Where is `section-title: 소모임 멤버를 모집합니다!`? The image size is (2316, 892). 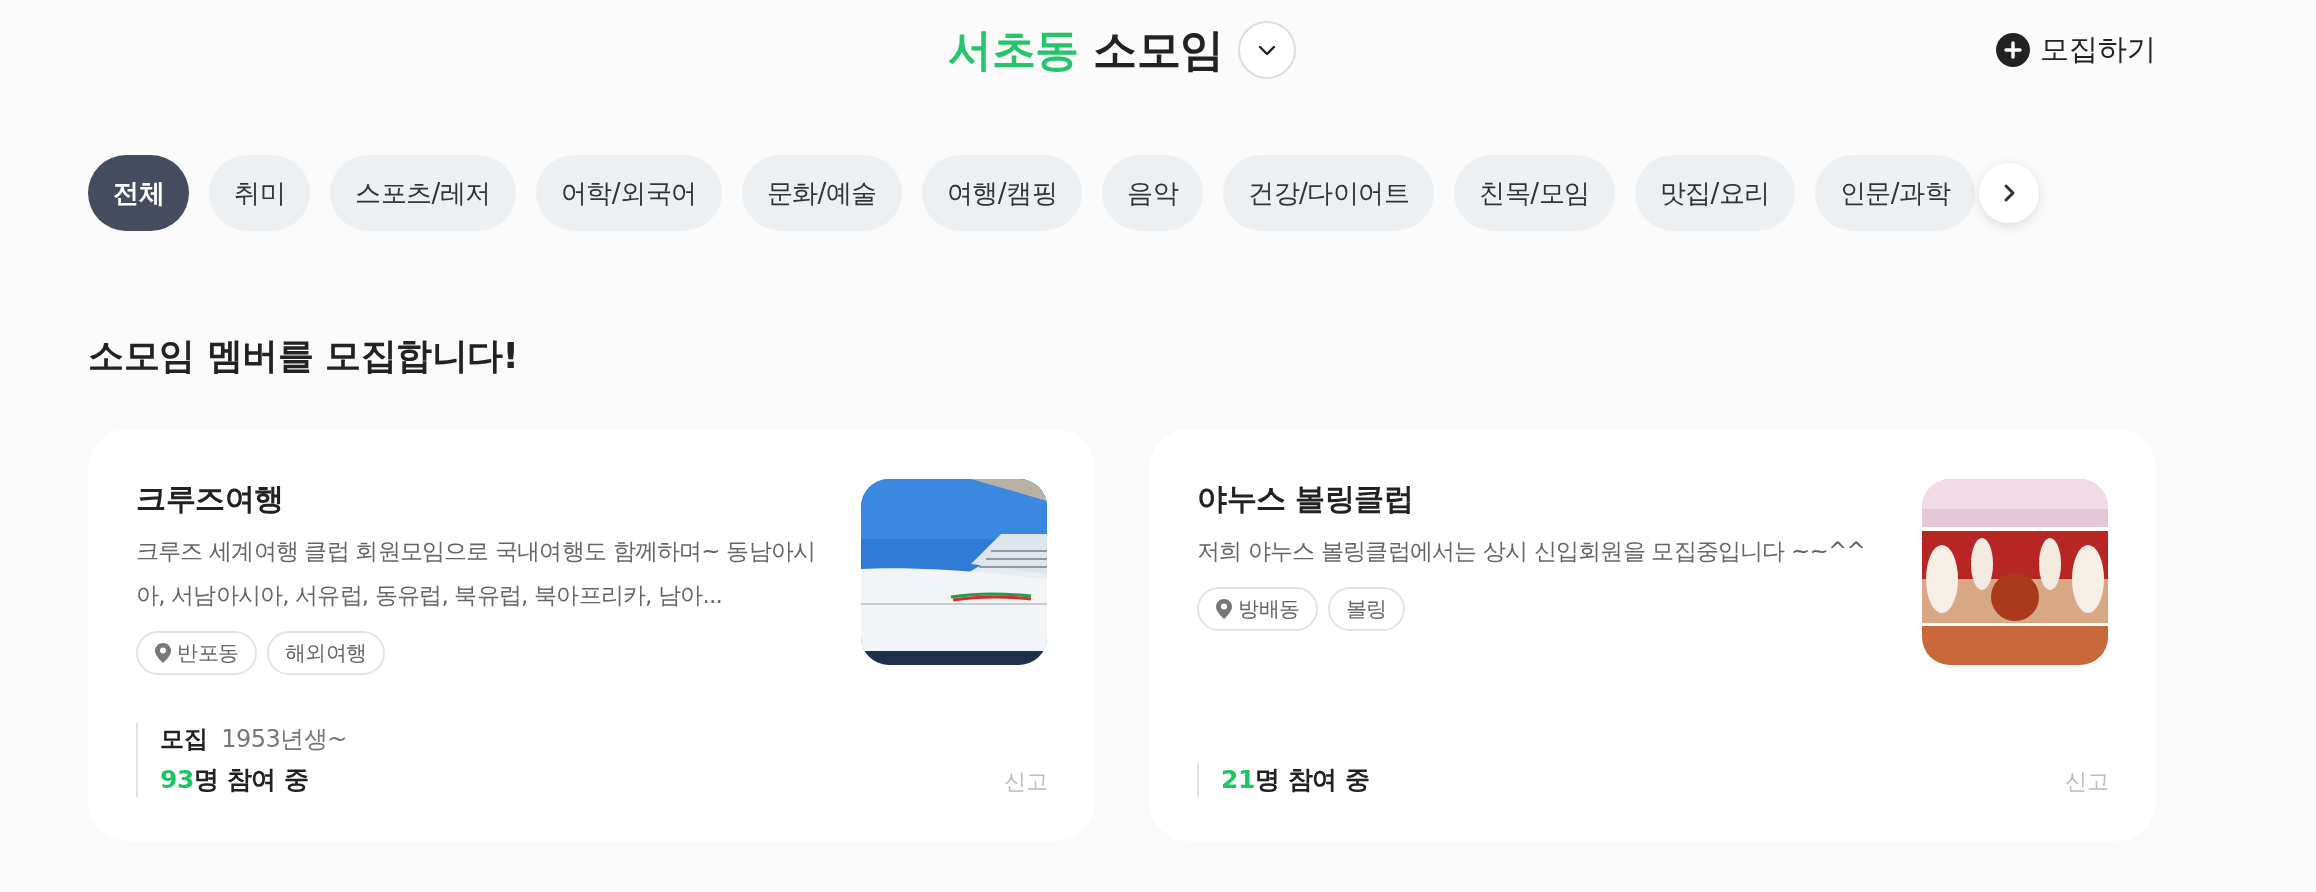 section-title: 소모임 멤버를 모집합니다! is located at coordinates (304, 356).